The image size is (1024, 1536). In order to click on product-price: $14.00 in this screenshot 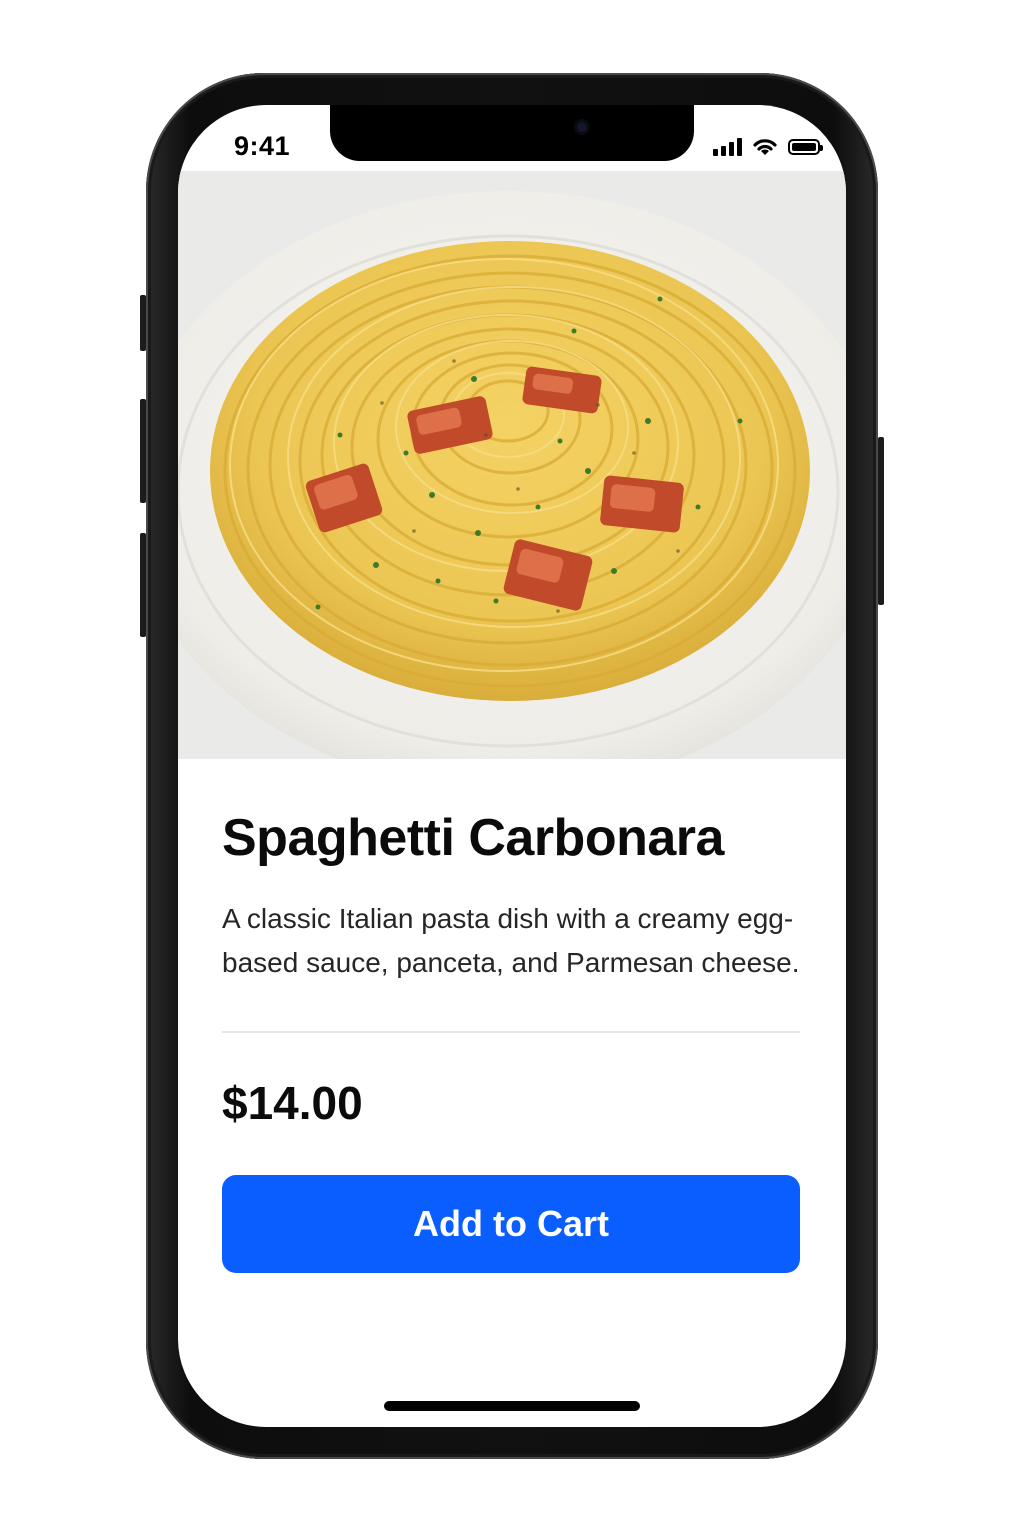, I will do `click(292, 1103)`.